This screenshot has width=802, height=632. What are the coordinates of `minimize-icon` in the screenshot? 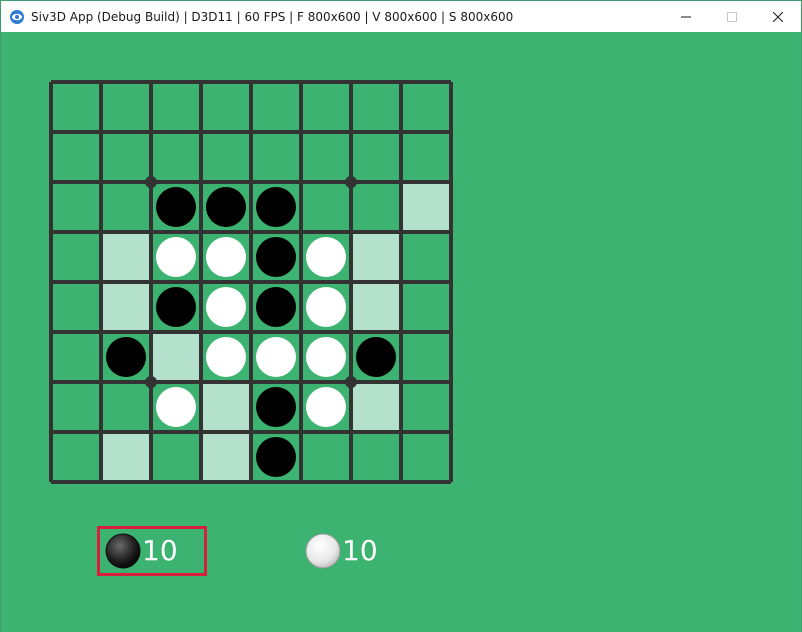 It's located at (686, 16).